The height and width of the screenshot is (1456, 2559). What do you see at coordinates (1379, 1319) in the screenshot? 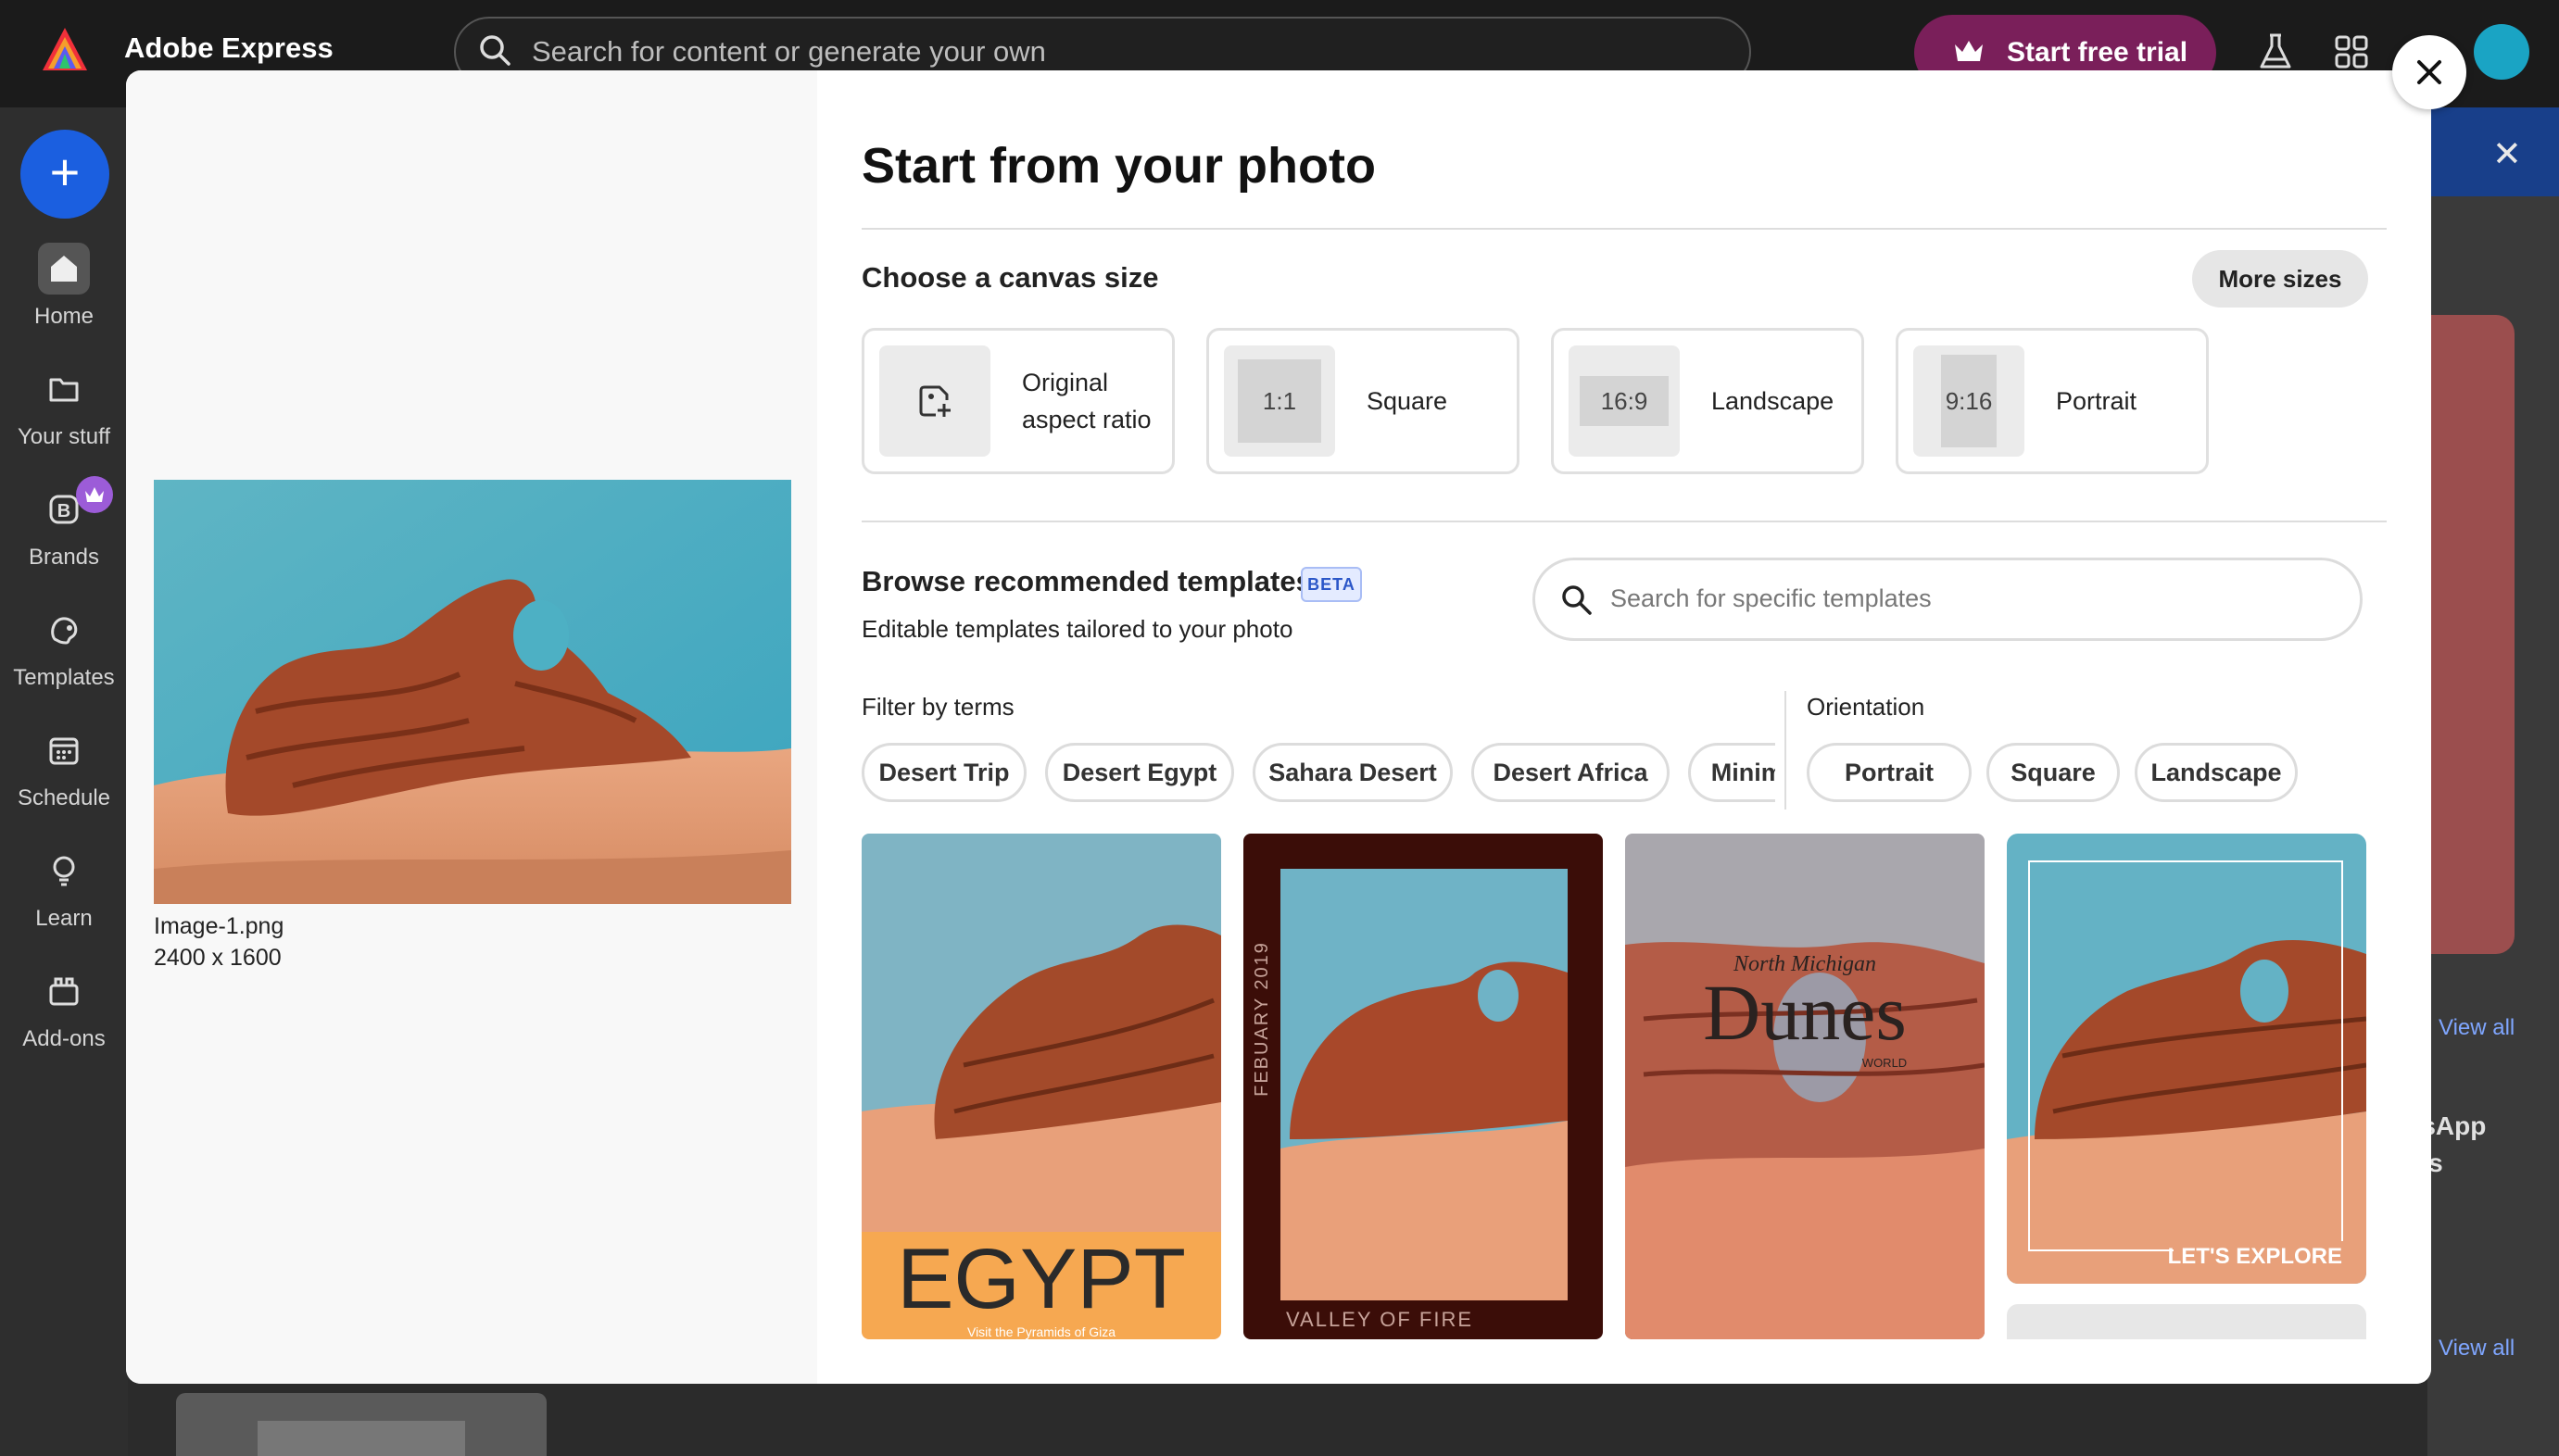
I see `template-caption: VALLEY OF FIRE` at bounding box center [1379, 1319].